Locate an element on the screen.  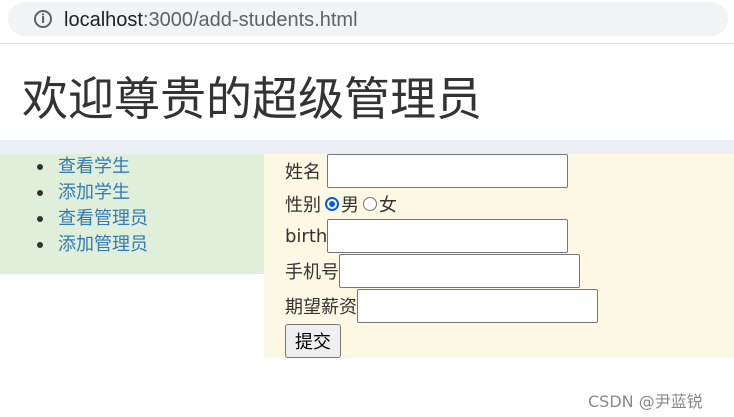
url-field: i localhost:3000/add-students.html is located at coordinates (368, 19).